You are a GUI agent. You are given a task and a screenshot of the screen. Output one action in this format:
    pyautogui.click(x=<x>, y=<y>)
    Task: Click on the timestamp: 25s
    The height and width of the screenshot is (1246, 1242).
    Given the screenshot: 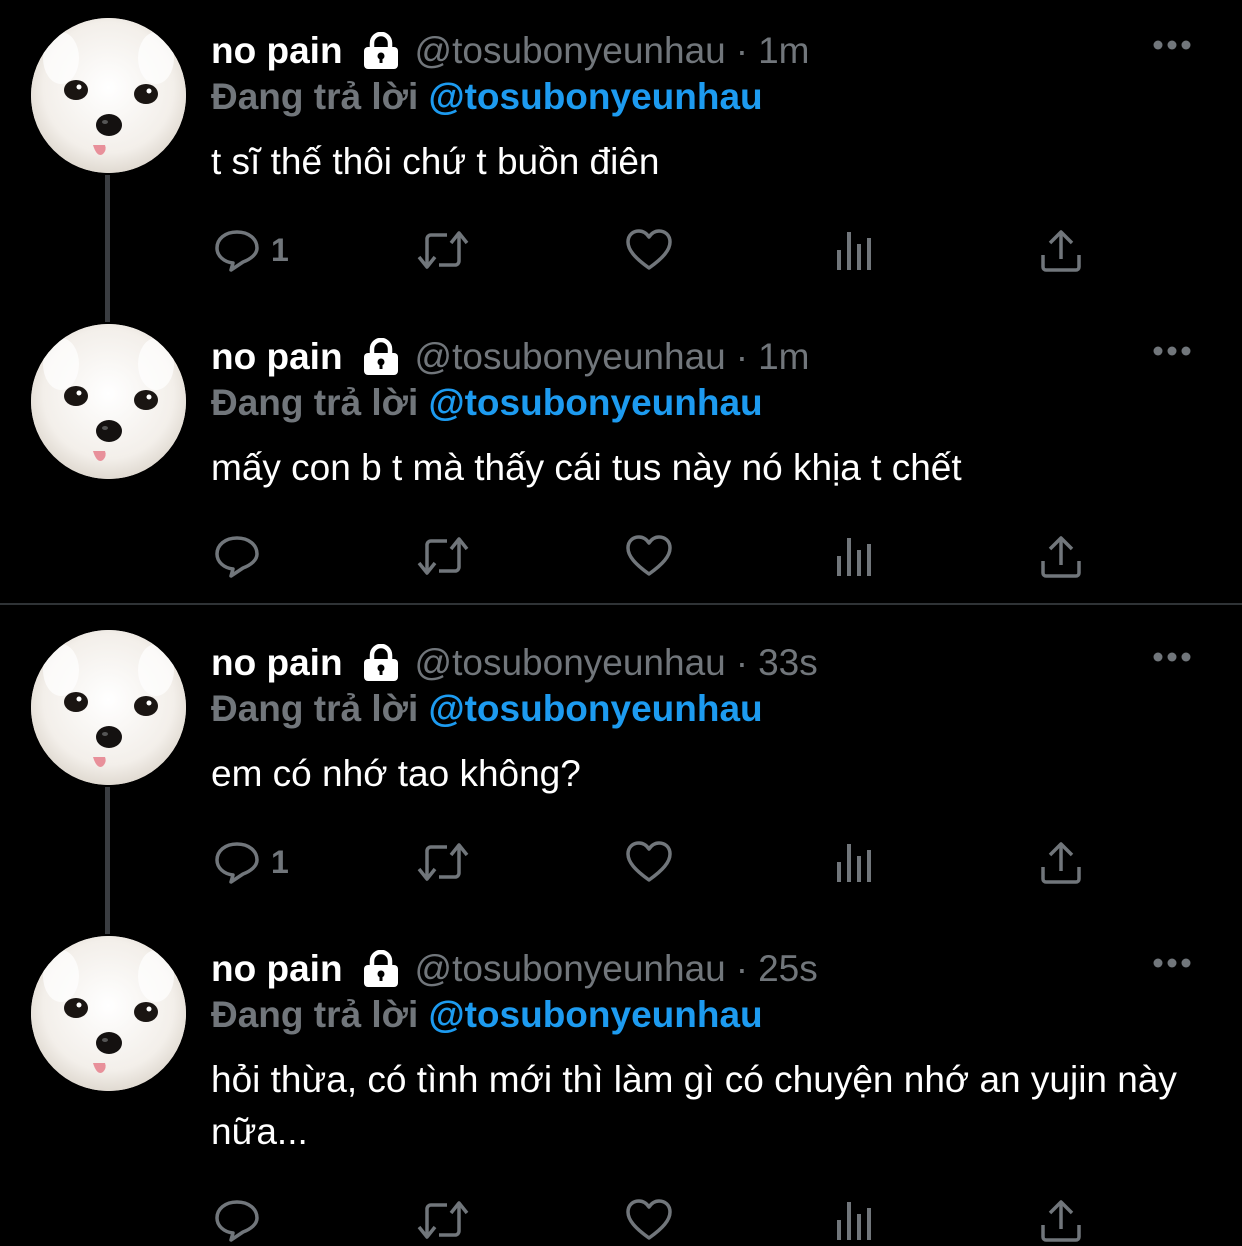 What is the action you would take?
    pyautogui.click(x=788, y=969)
    